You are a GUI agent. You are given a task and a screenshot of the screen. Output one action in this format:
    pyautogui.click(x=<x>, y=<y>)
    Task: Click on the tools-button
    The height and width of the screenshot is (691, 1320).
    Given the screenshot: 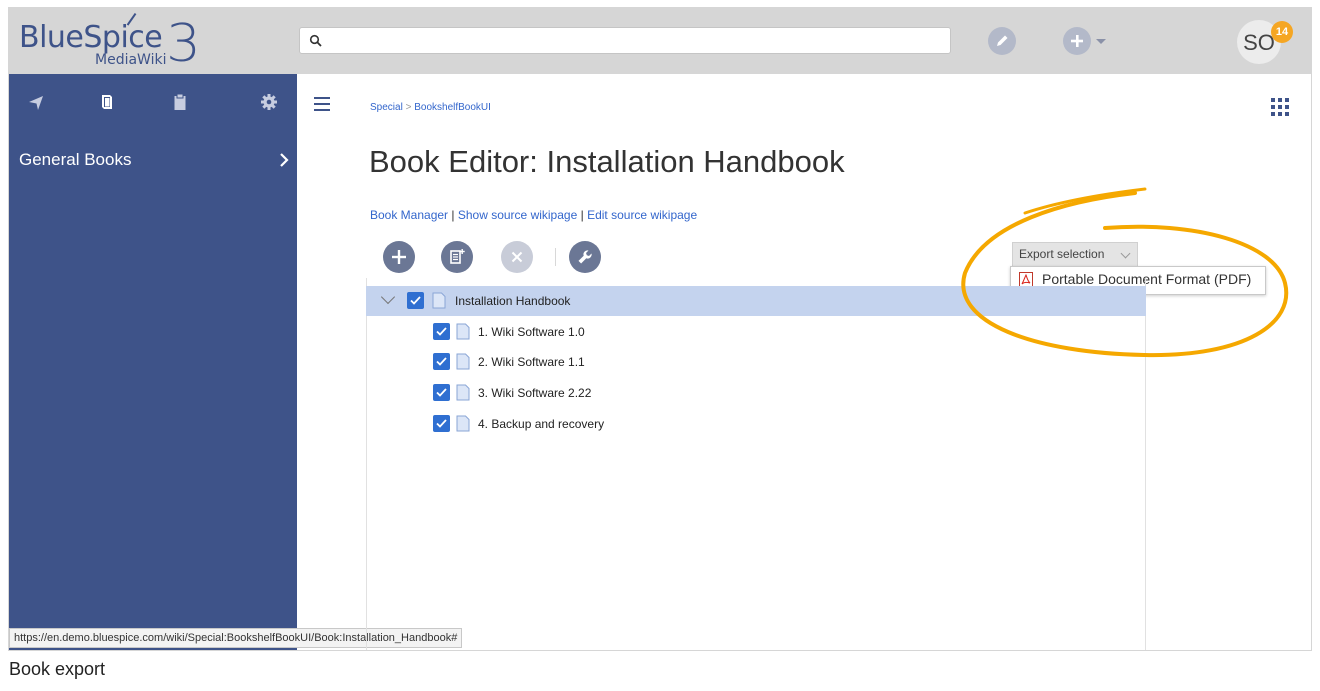 What is the action you would take?
    pyautogui.click(x=585, y=257)
    